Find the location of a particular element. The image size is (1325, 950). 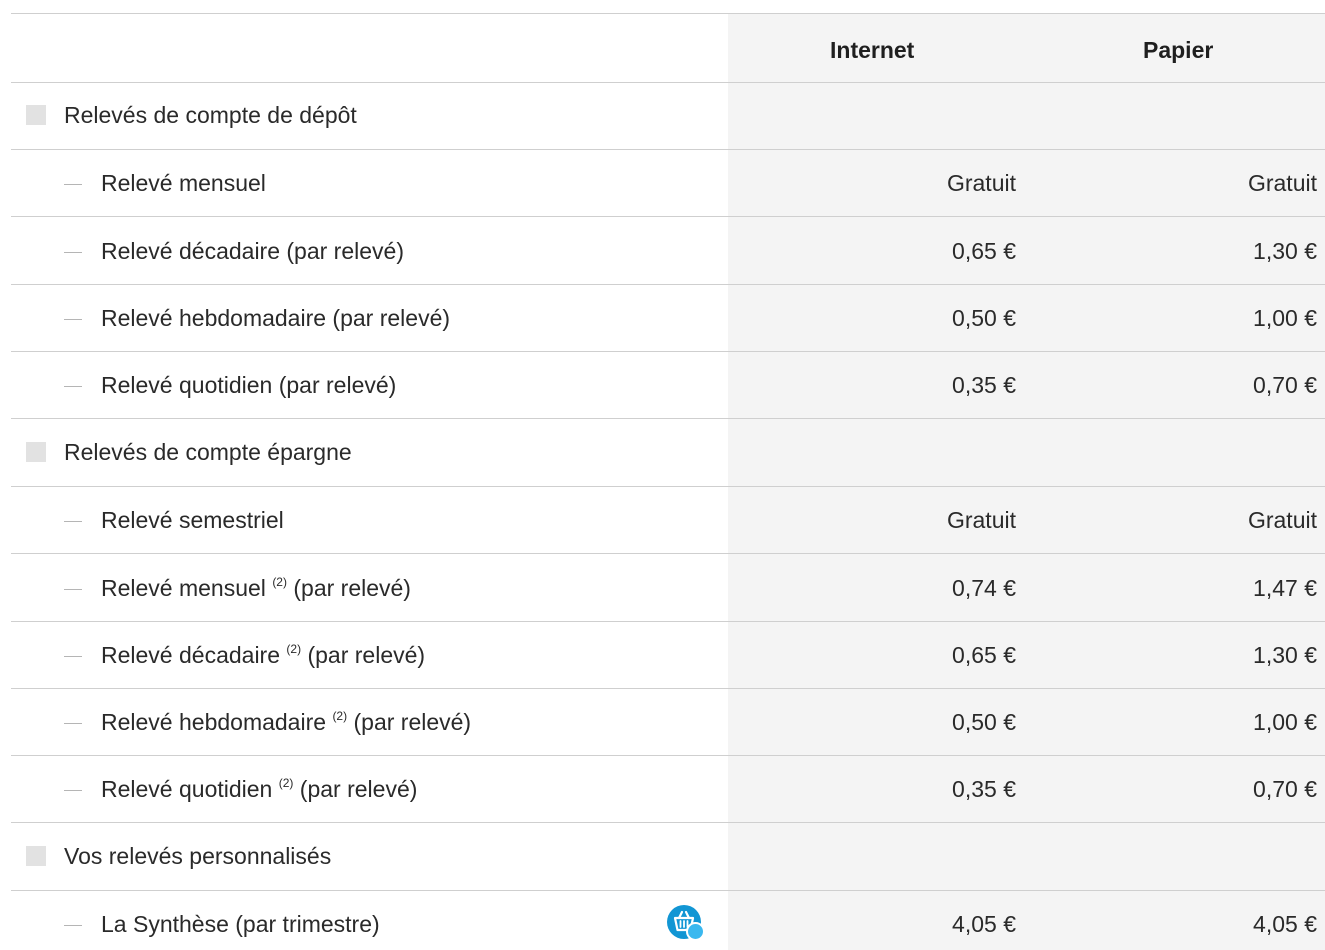

row-label: Relevé décadaire (2) (par relevé) is located at coordinates (263, 655).